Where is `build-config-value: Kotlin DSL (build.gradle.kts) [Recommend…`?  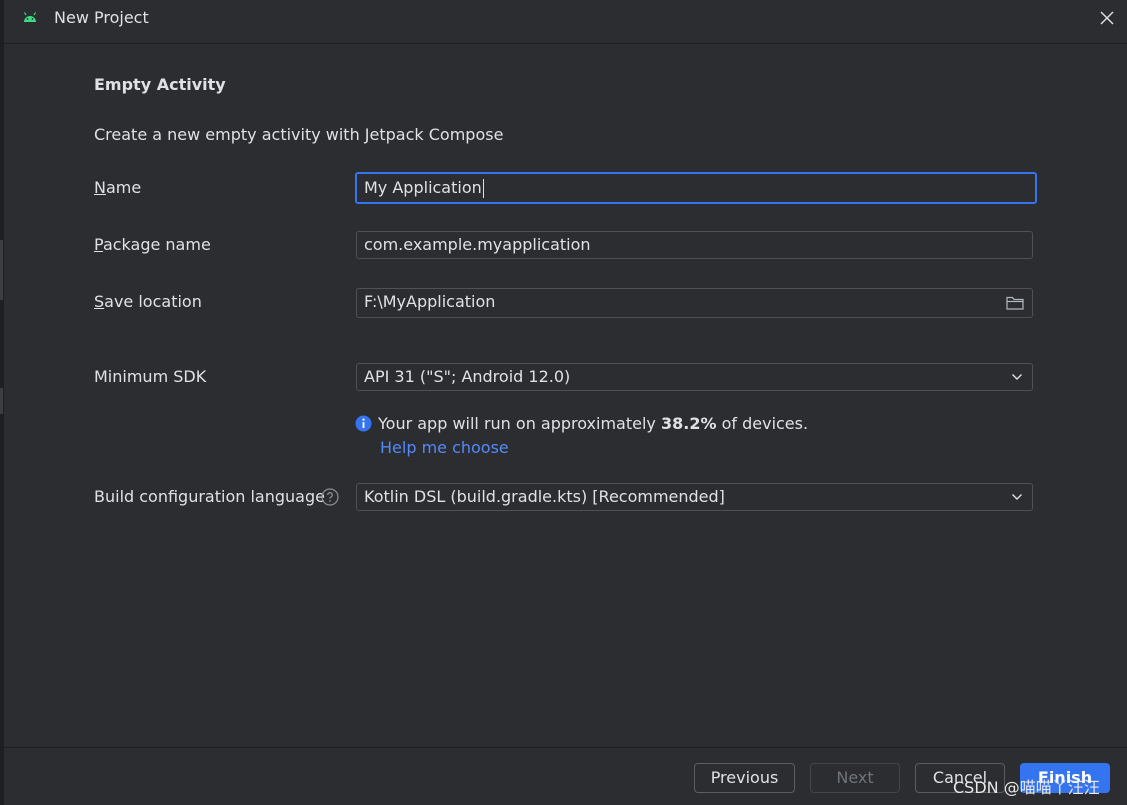
build-config-value: Kotlin DSL (build.gradle.kts) [Recommend… is located at coordinates (544, 496).